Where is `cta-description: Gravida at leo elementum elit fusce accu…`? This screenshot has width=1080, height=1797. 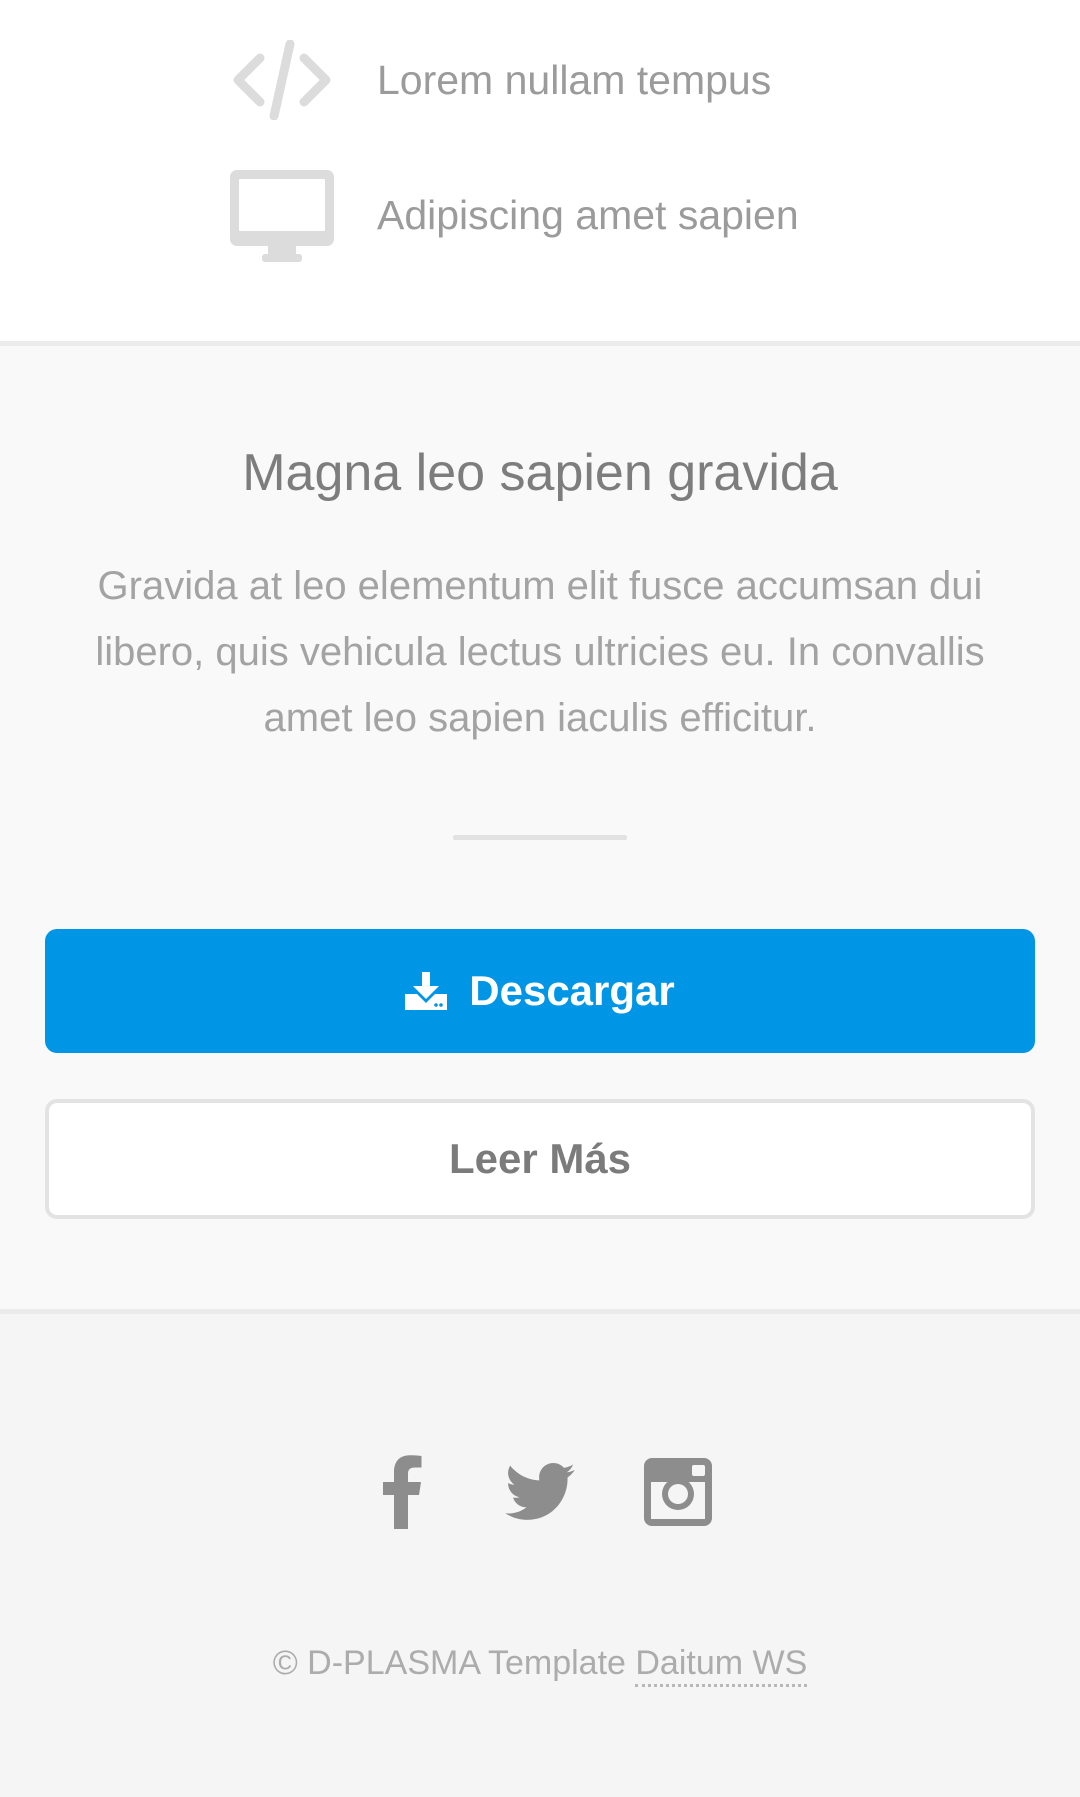
cta-description: Gravida at leo elementum elit fusce accu… is located at coordinates (540, 652).